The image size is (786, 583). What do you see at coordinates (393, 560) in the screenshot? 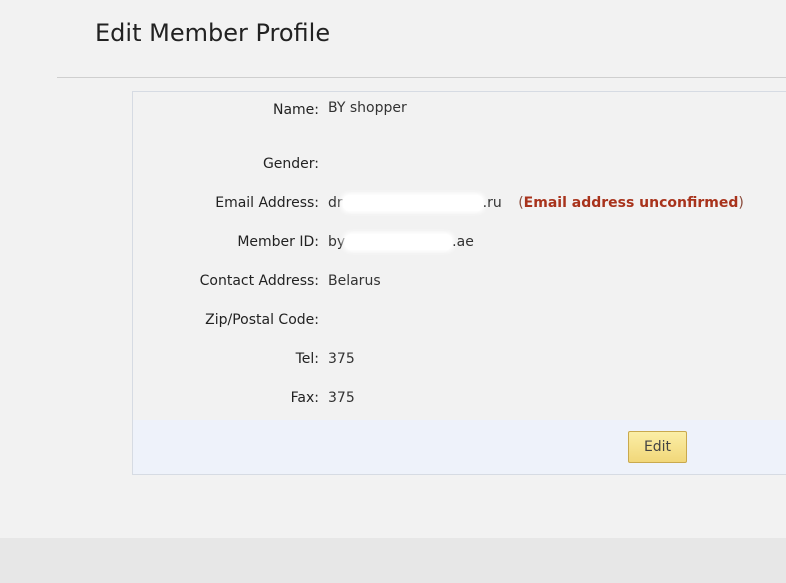
I see `footer-band` at bounding box center [393, 560].